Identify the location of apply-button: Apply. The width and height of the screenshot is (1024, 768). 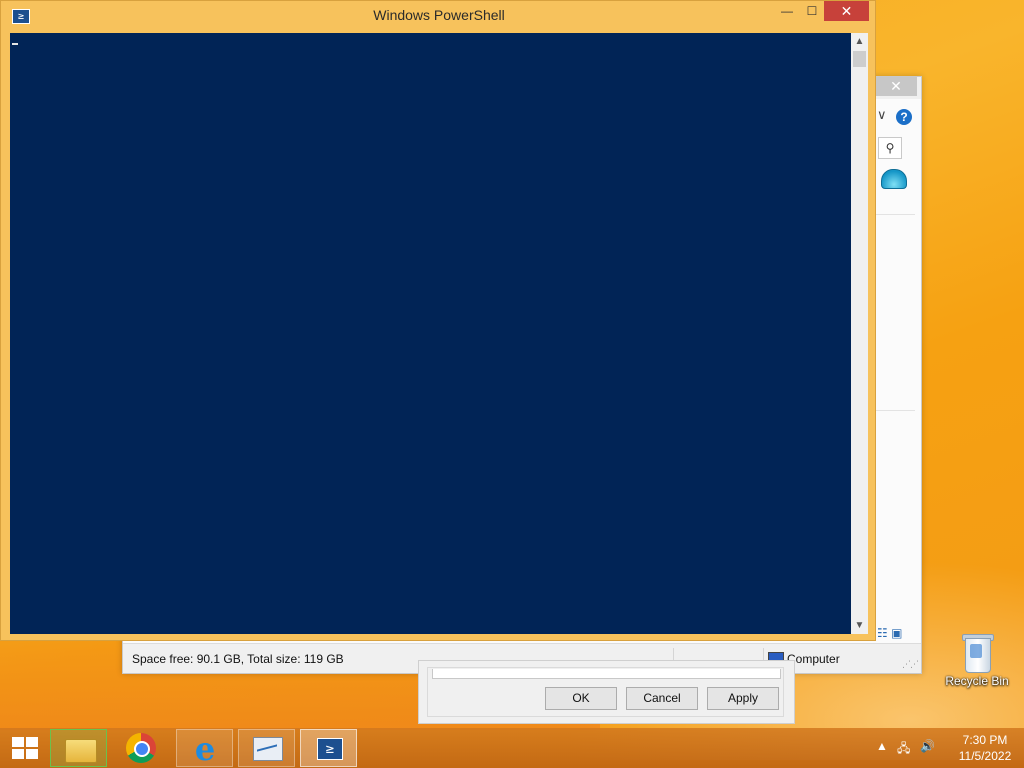
(743, 698).